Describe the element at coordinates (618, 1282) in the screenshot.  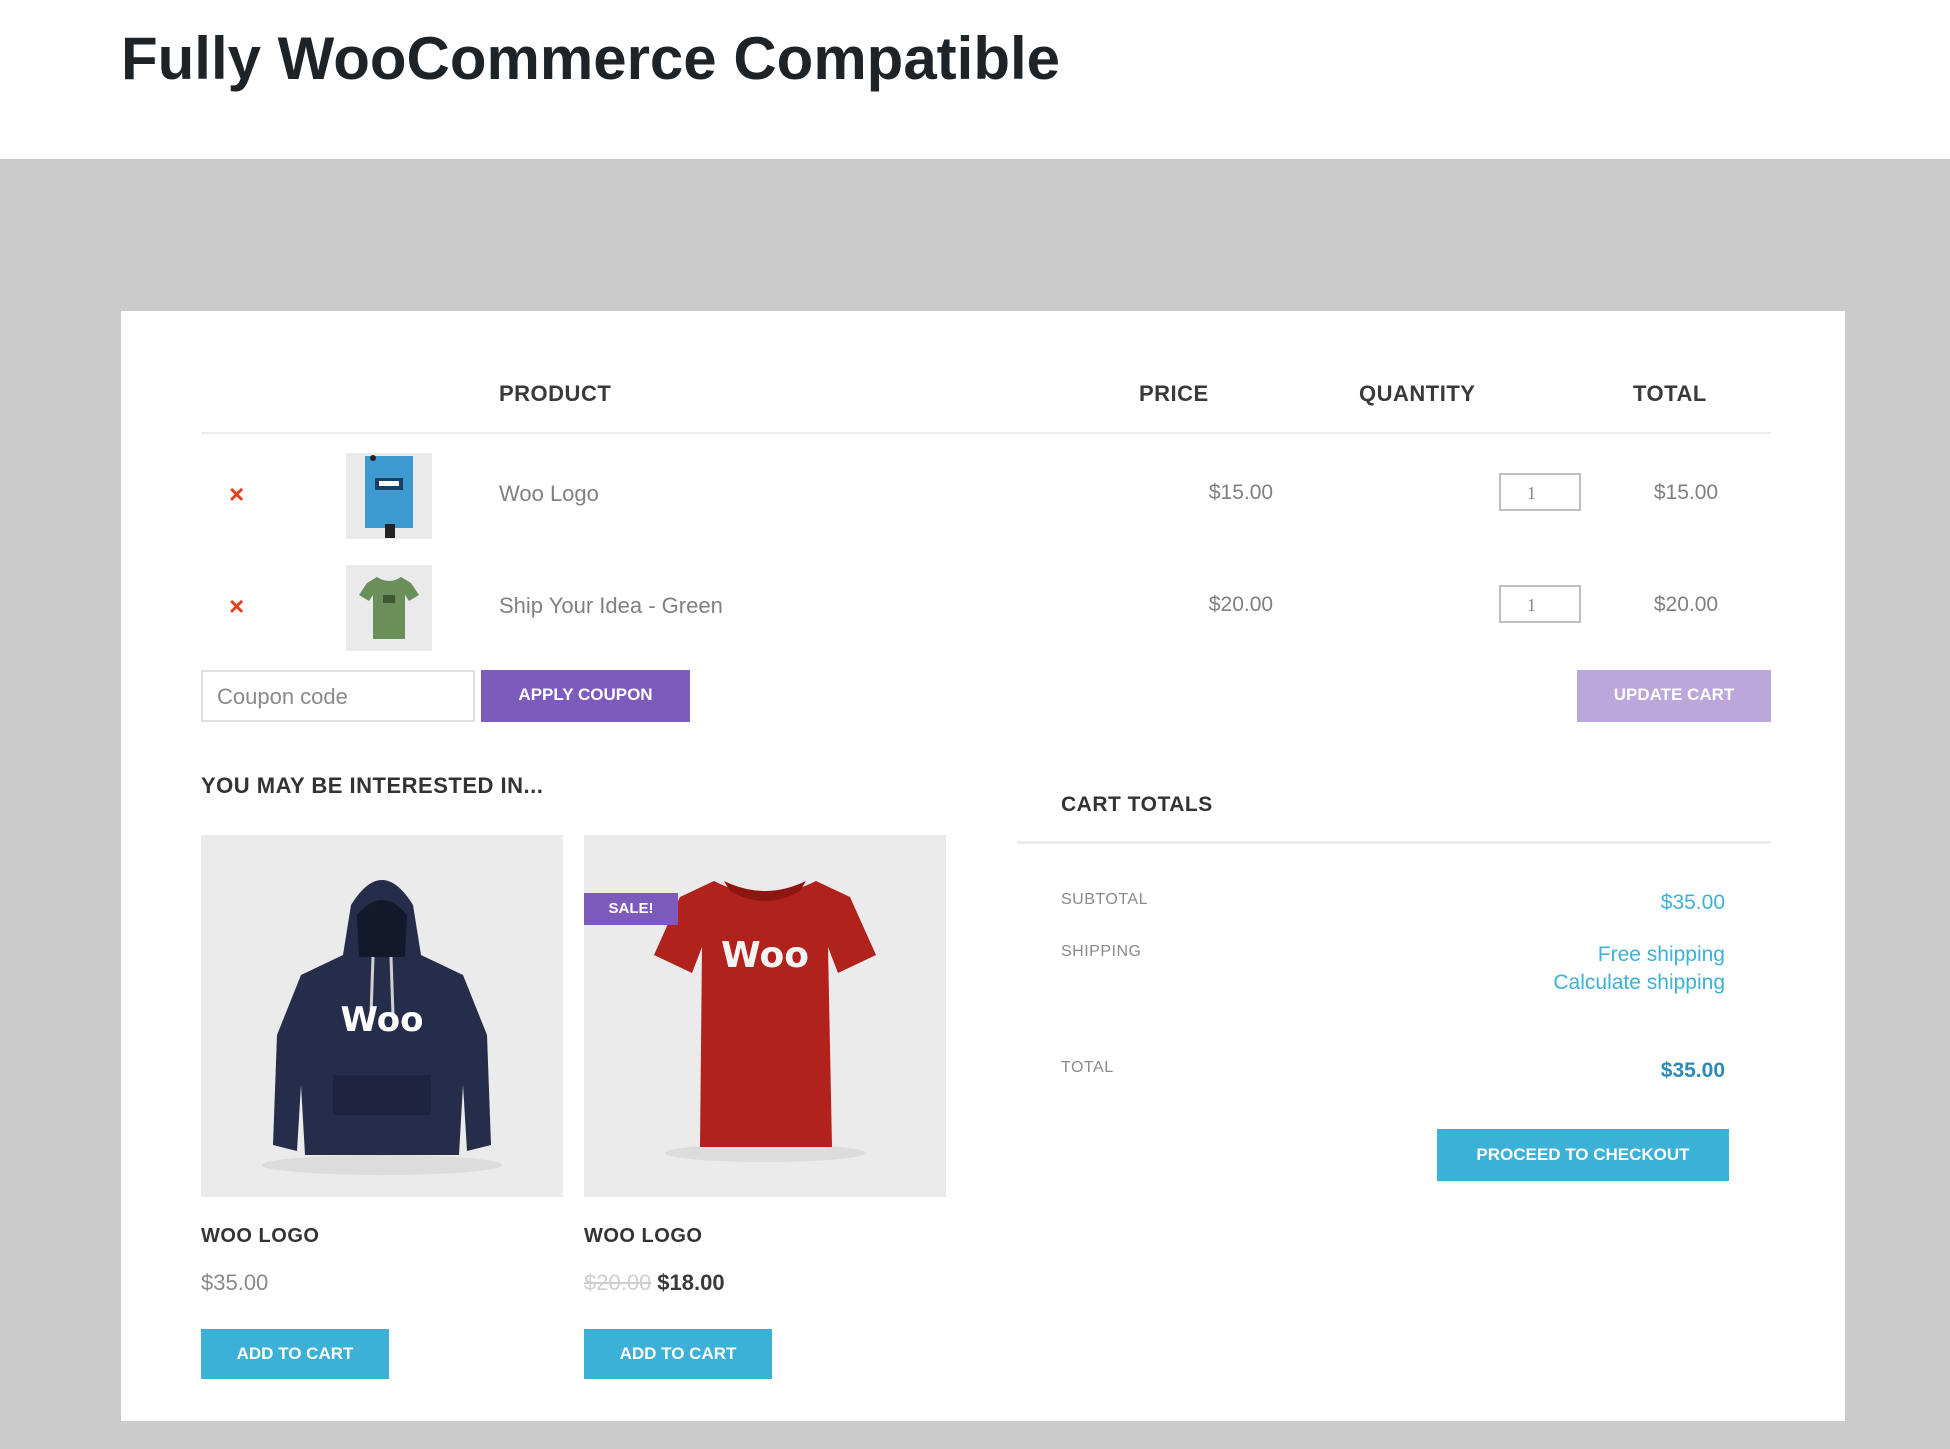
I see `original-price: $20.00` at that location.